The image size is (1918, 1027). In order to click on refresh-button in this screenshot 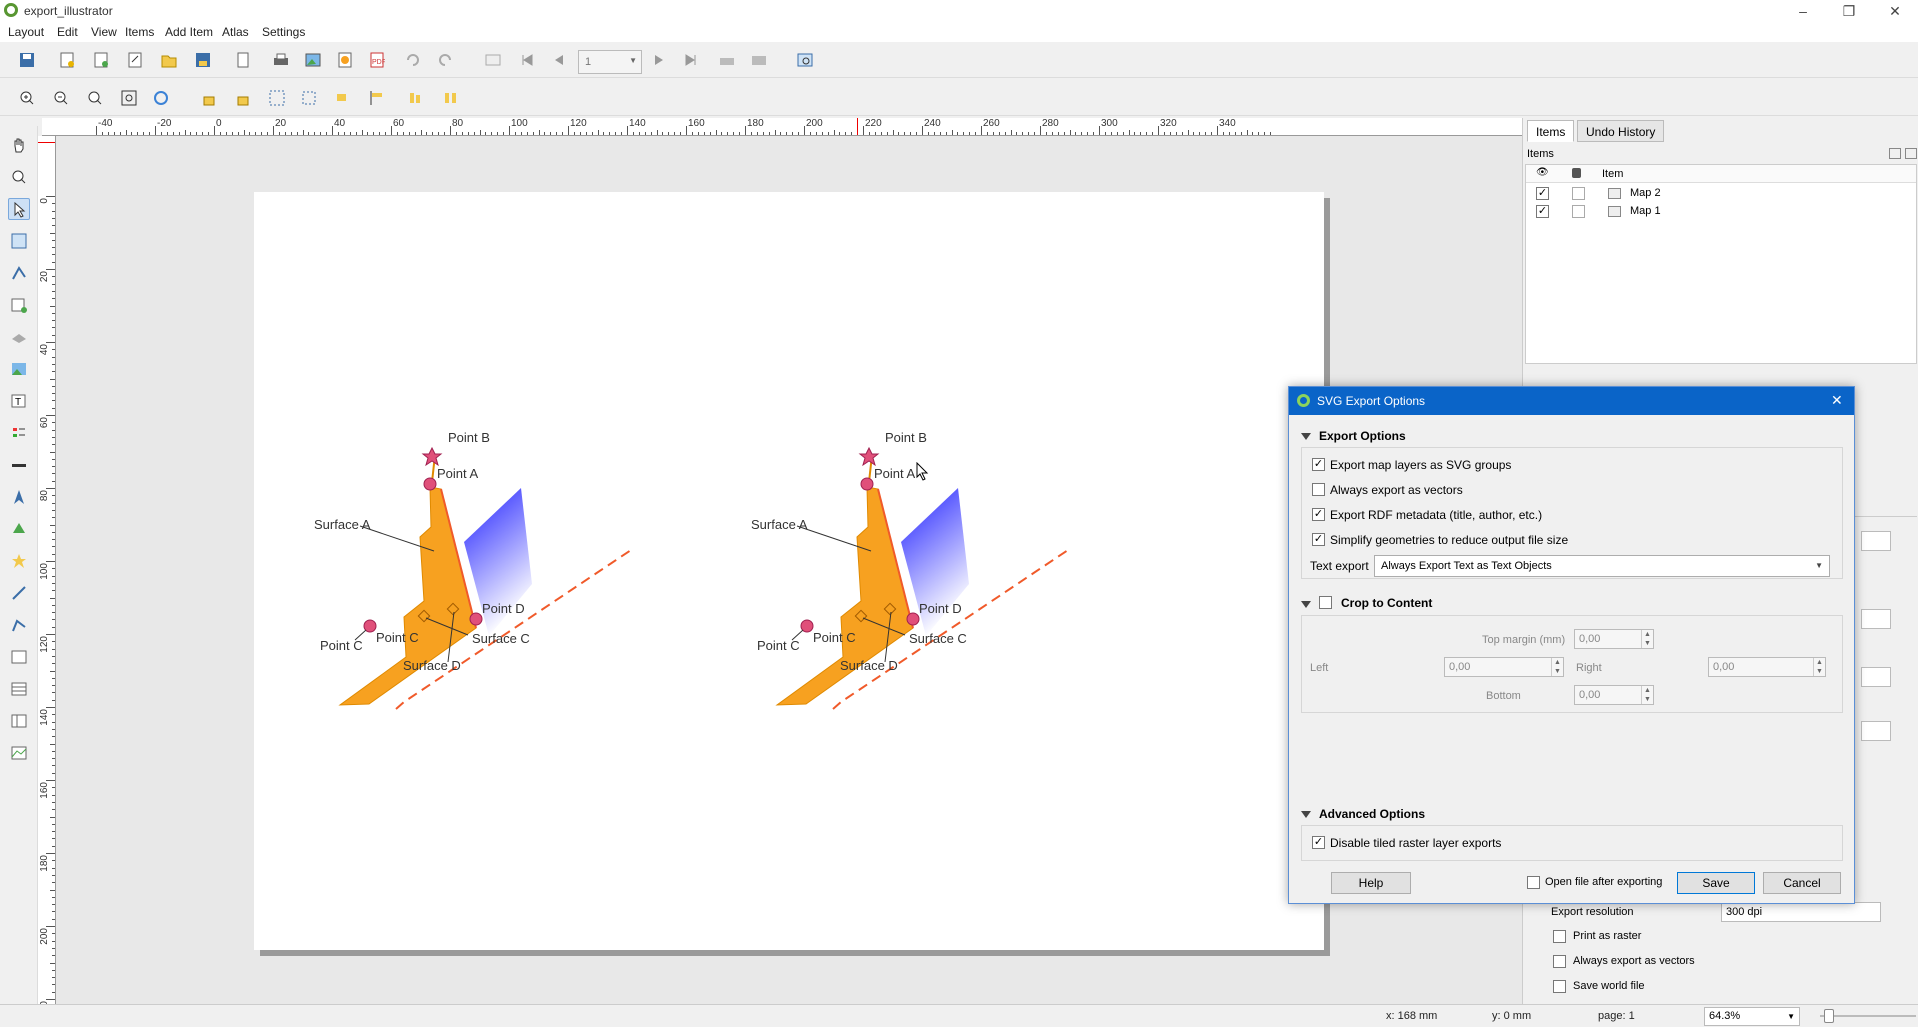, I will do `click(161, 98)`.